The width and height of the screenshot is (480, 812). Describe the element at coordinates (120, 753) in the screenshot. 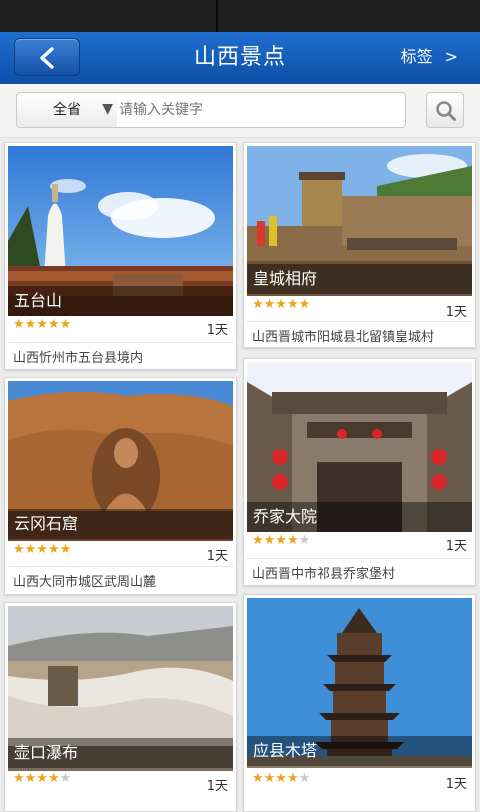

I see `spot-name: 壶口瀑布` at that location.